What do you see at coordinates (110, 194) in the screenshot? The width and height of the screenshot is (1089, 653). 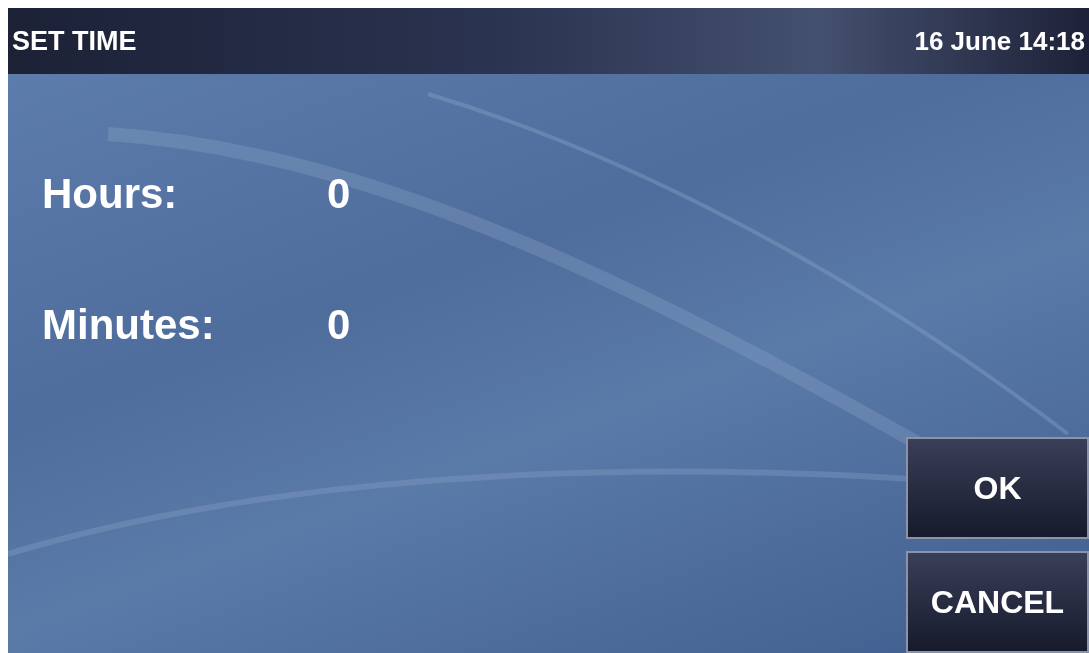 I see `field-label: Hours:` at bounding box center [110, 194].